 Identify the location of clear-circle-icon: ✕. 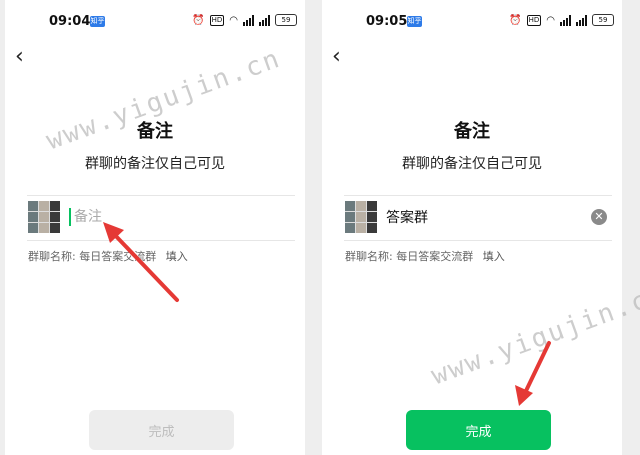
(599, 217).